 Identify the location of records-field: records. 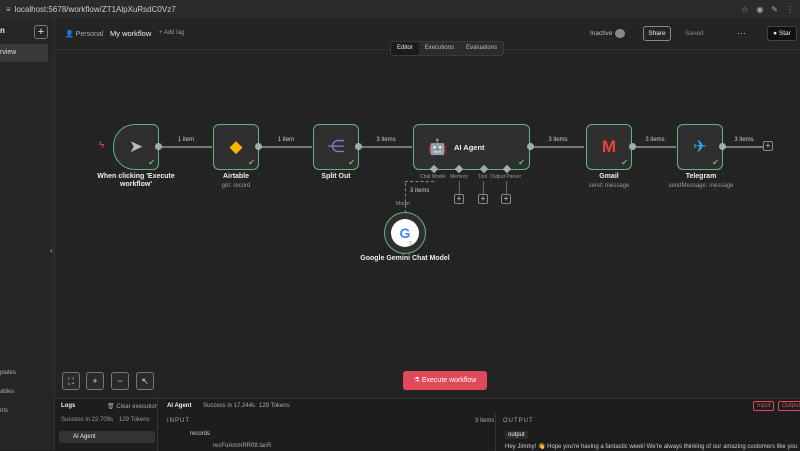
(200, 434).